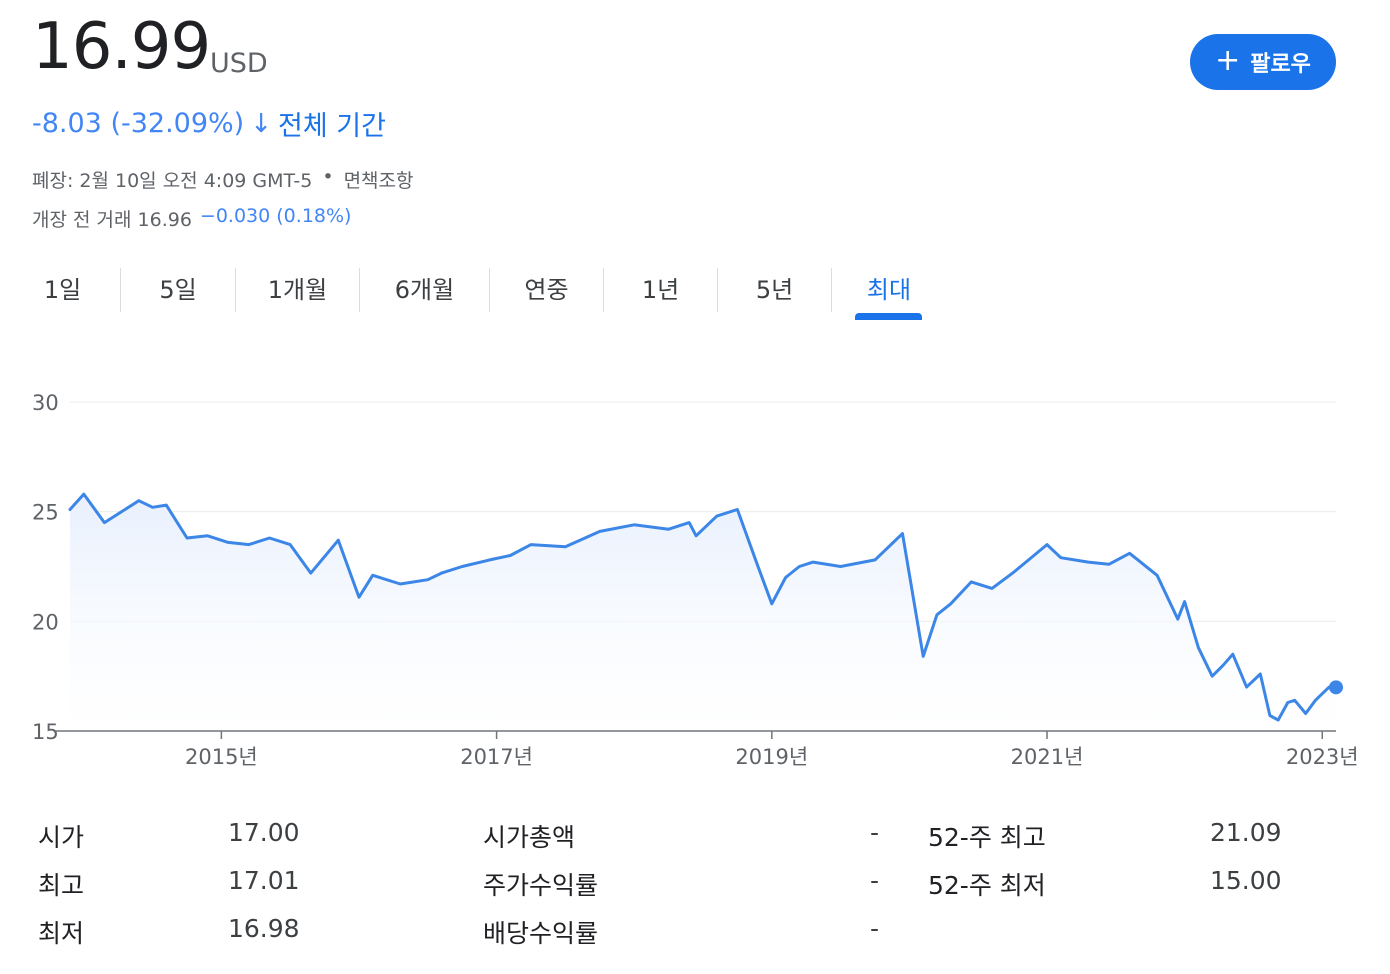 Image resolution: width=1390 pixels, height=974 pixels. I want to click on y-tick-label: 20, so click(45, 622).